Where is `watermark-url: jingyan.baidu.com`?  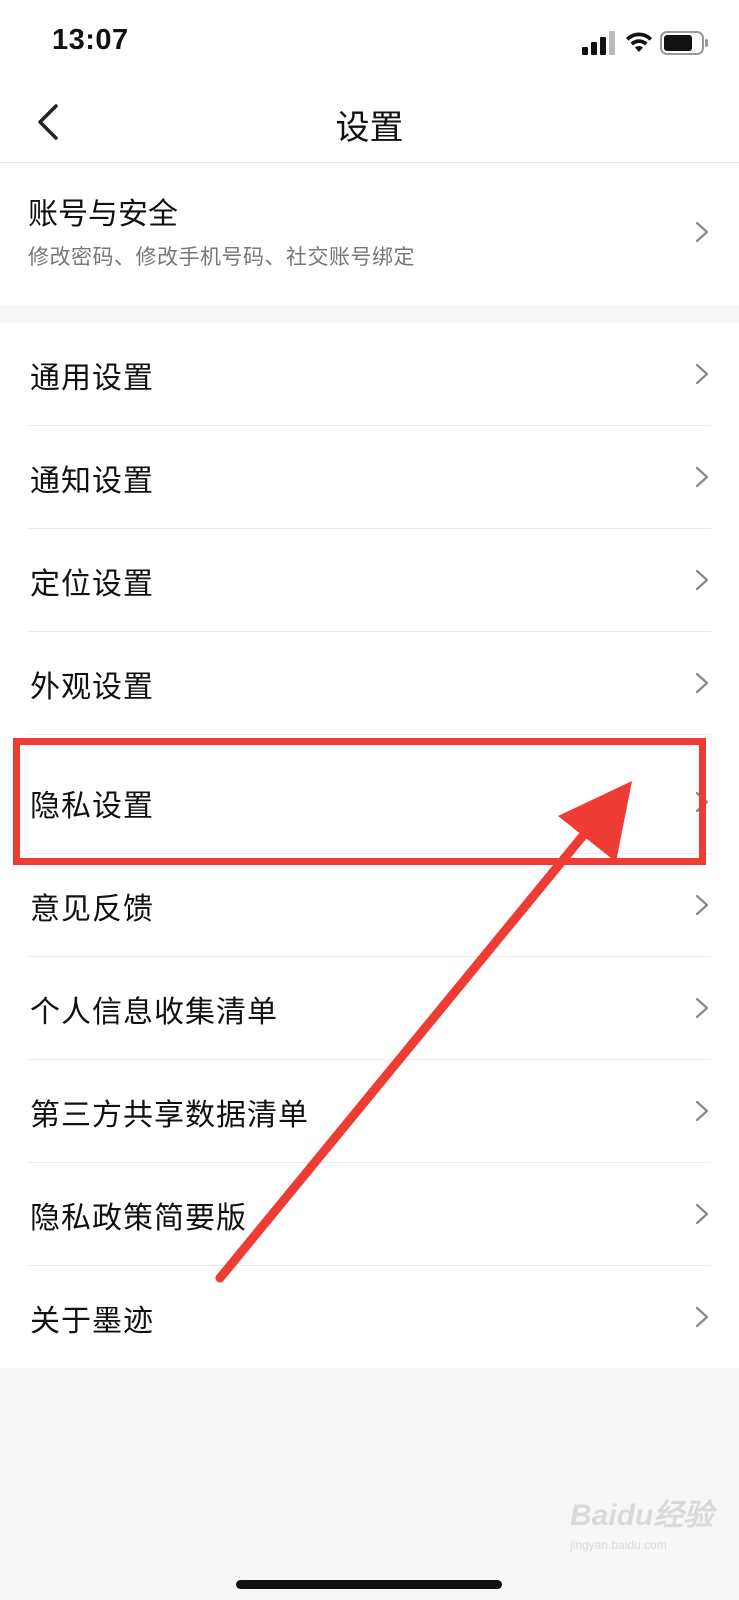
watermark-url: jingyan.baidu.com is located at coordinates (618, 1545).